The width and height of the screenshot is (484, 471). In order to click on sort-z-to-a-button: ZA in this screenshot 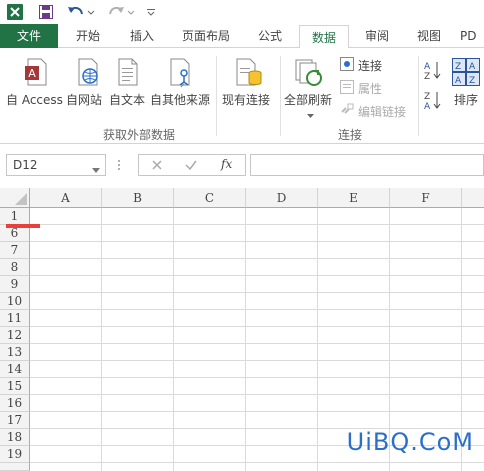, I will do `click(433, 101)`.